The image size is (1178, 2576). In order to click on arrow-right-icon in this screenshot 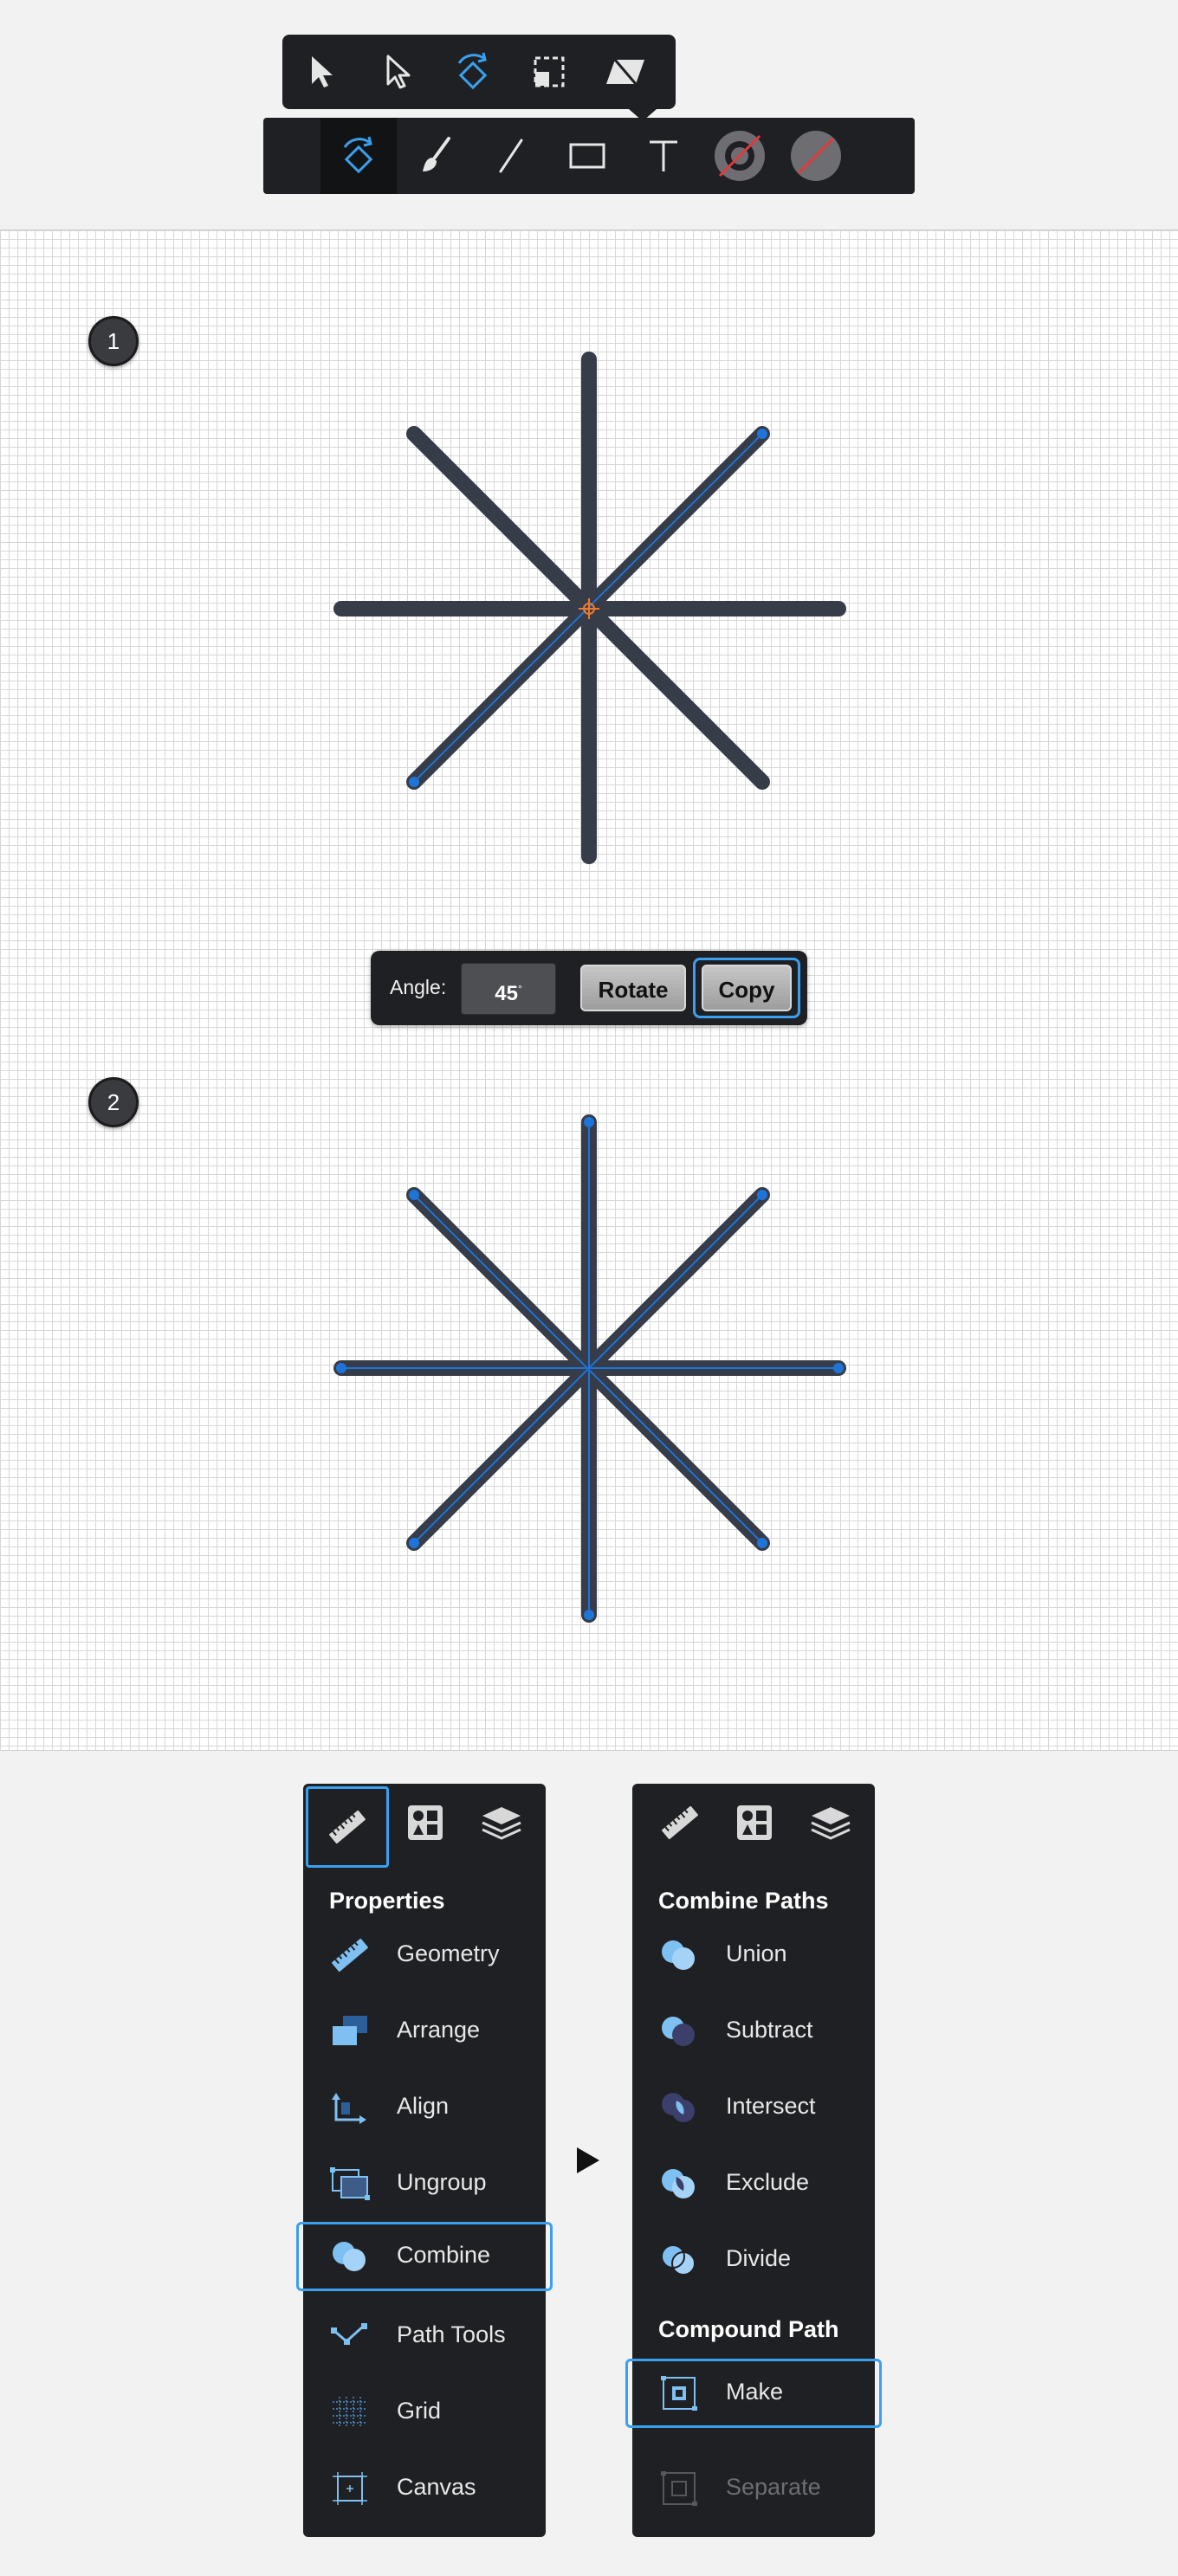, I will do `click(588, 2160)`.